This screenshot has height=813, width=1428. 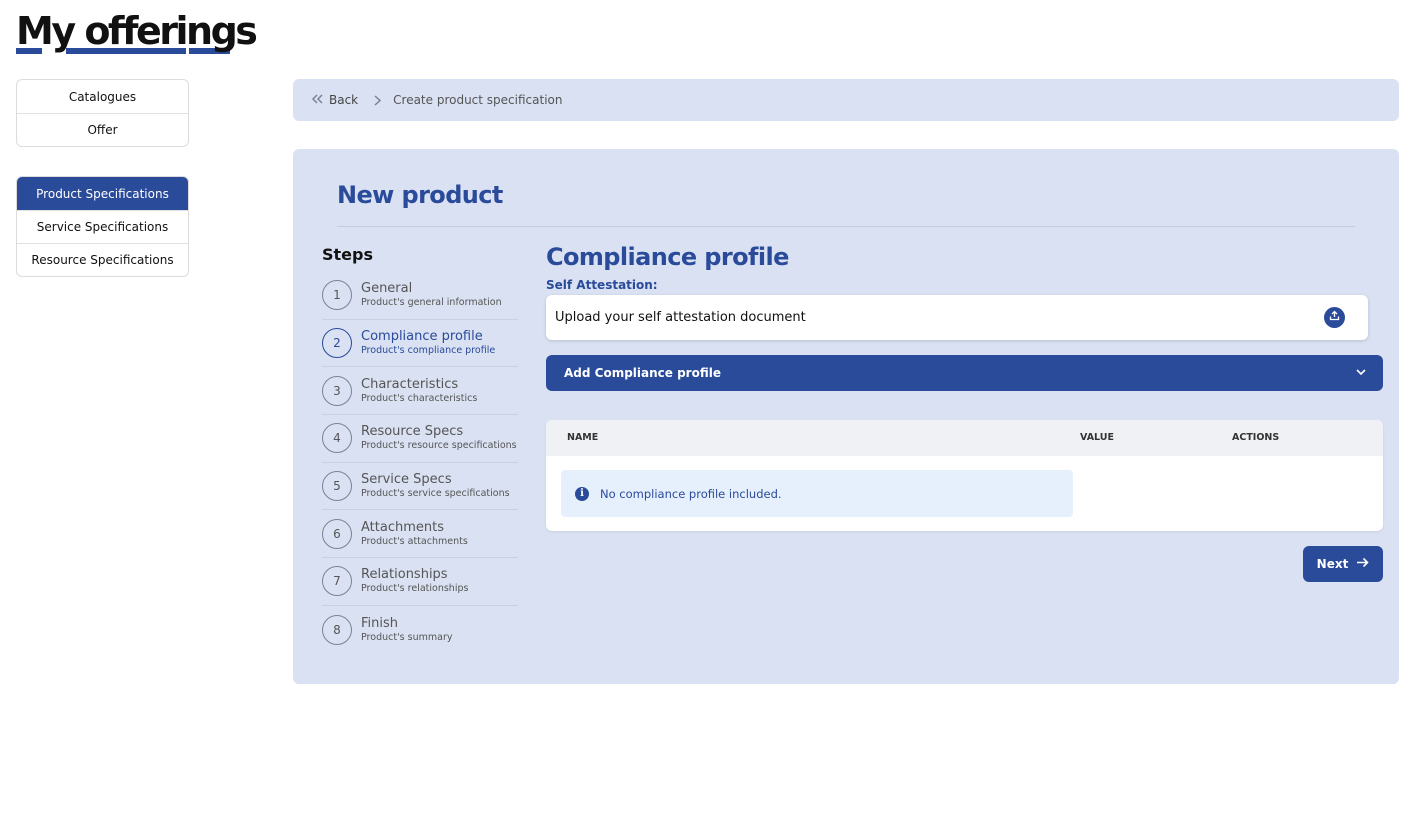 What do you see at coordinates (435, 494) in the screenshot?
I see `step-sub: Product's service specifications` at bounding box center [435, 494].